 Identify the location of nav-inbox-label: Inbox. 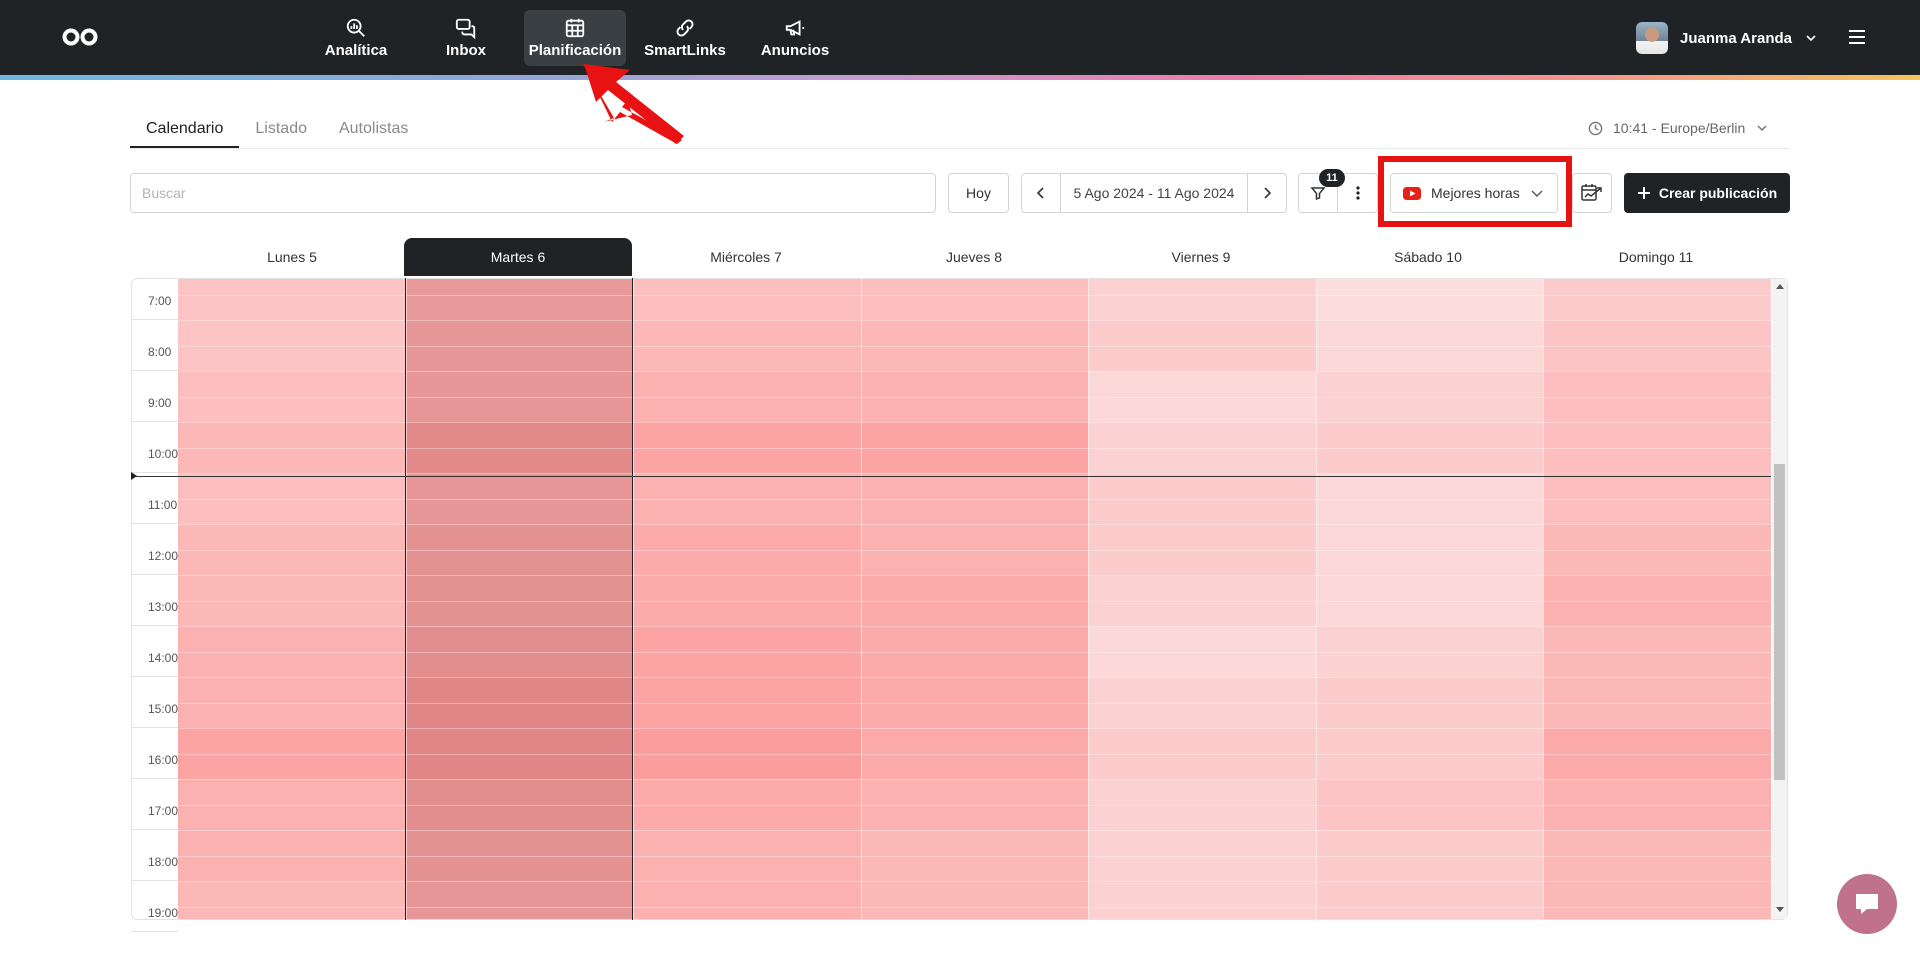
(466, 50).